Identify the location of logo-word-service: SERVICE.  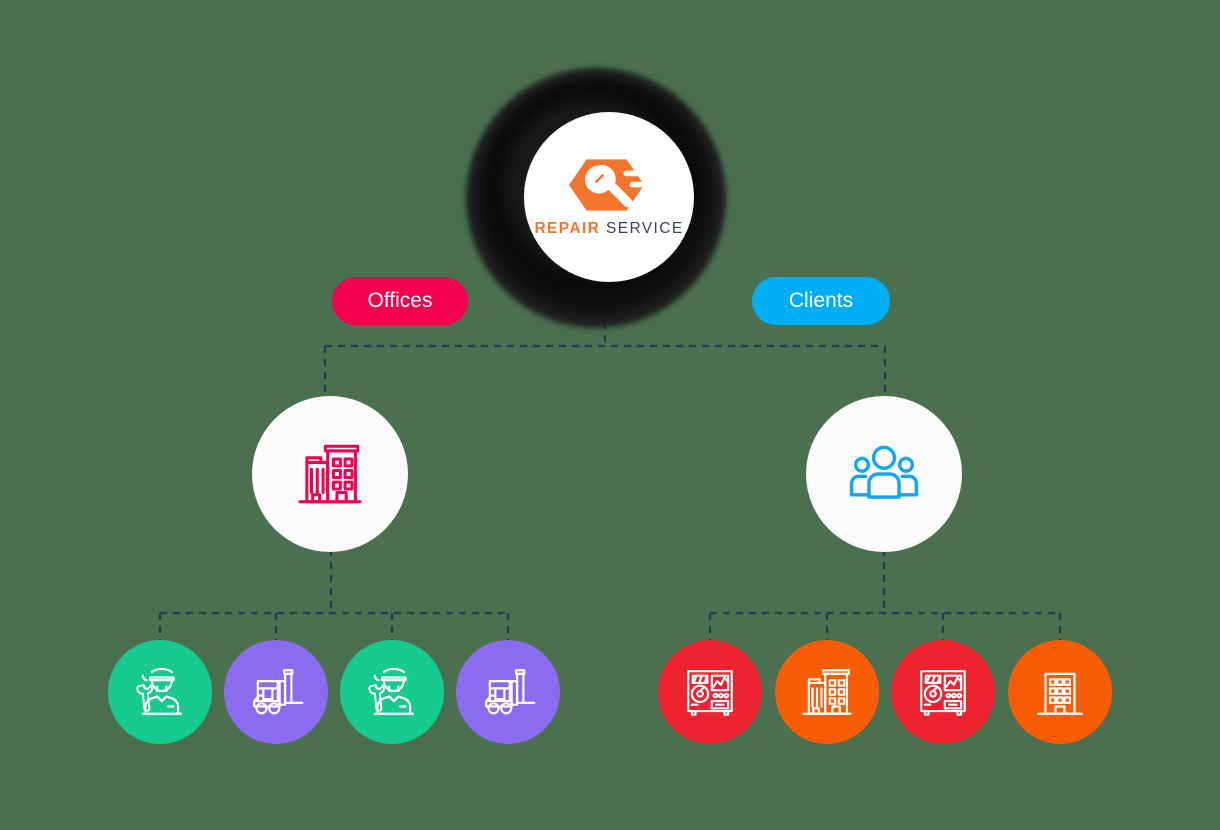
(644, 228).